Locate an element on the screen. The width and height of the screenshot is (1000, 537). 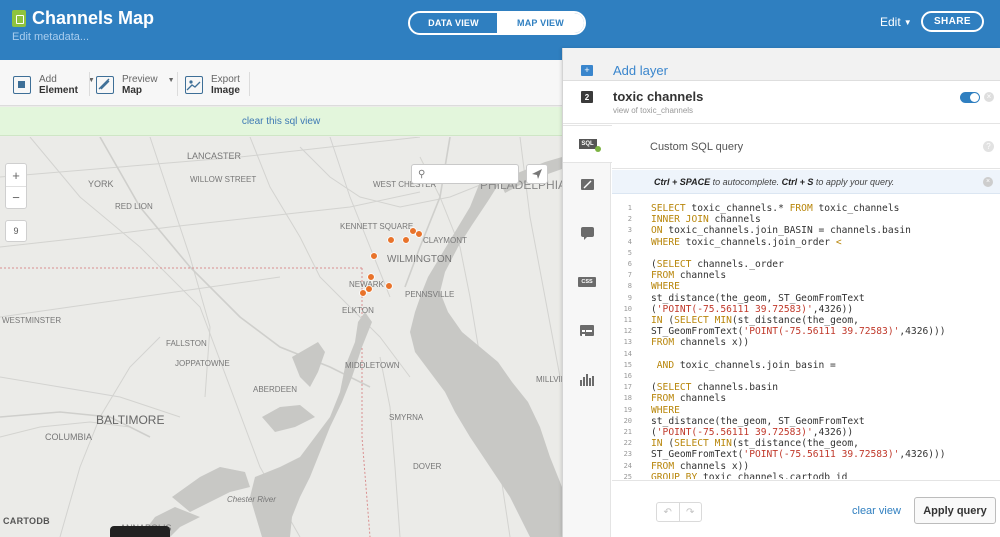
legend-icon is located at coordinates (587, 330).